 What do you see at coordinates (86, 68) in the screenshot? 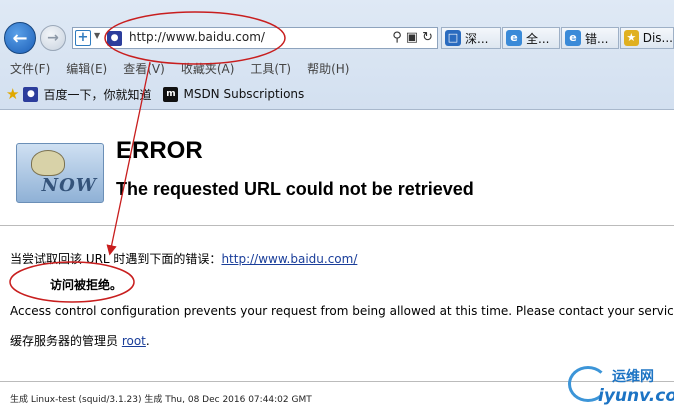
I see `menu-edit: 编辑(E)` at bounding box center [86, 68].